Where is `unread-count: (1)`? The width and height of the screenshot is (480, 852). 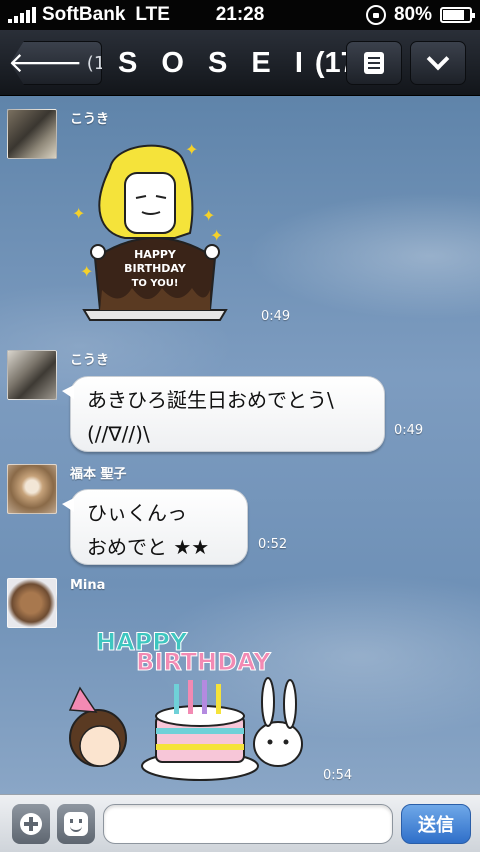
unread-count: (1) is located at coordinates (99, 63).